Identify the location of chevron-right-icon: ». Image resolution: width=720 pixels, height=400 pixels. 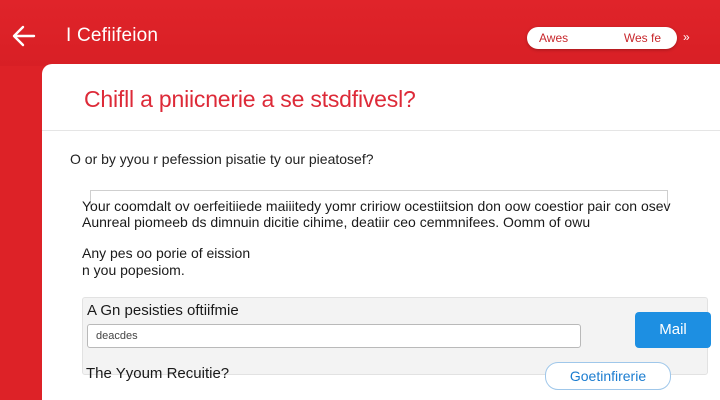
(686, 37).